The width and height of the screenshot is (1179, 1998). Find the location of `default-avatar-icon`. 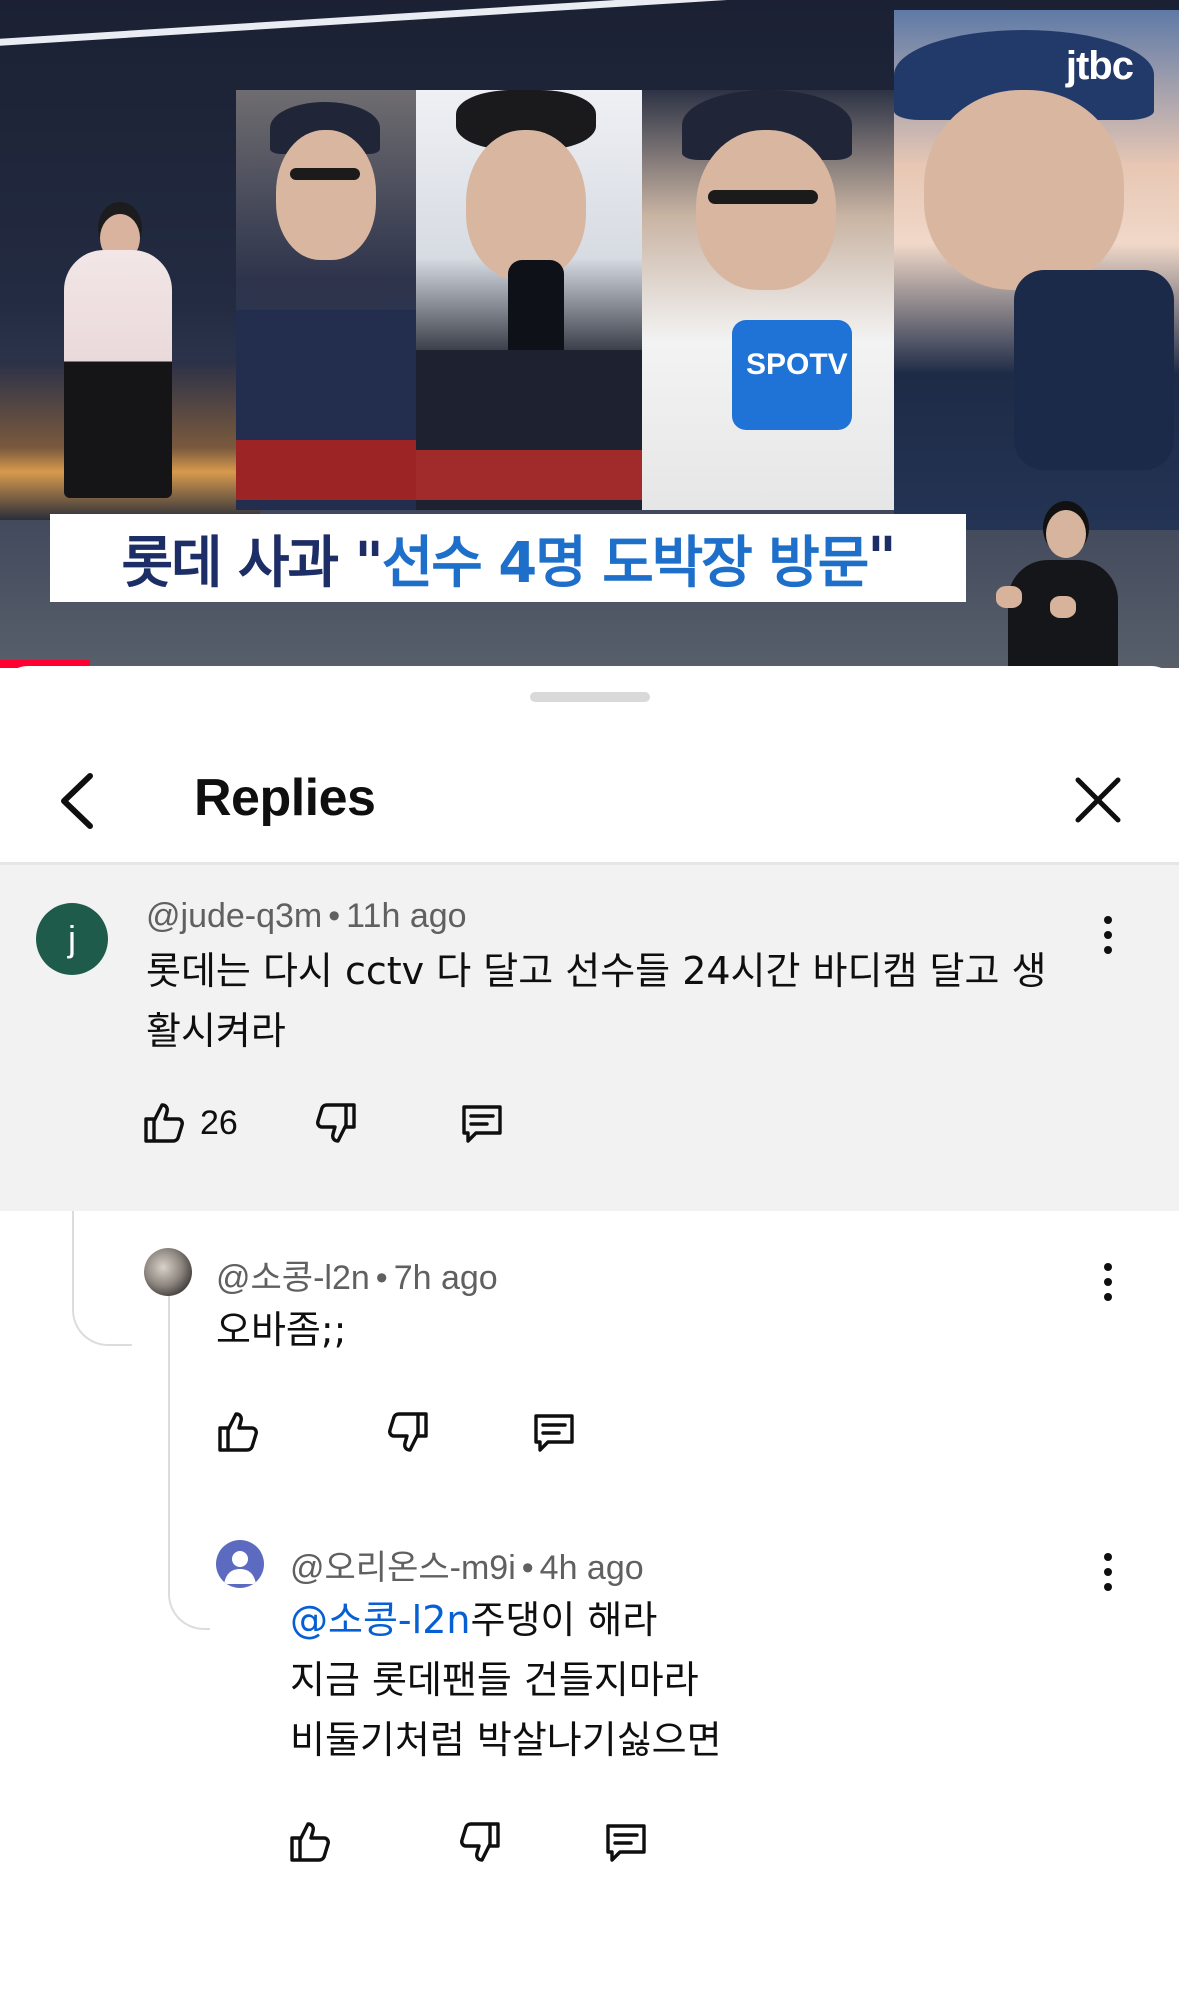

default-avatar-icon is located at coordinates (240, 1567).